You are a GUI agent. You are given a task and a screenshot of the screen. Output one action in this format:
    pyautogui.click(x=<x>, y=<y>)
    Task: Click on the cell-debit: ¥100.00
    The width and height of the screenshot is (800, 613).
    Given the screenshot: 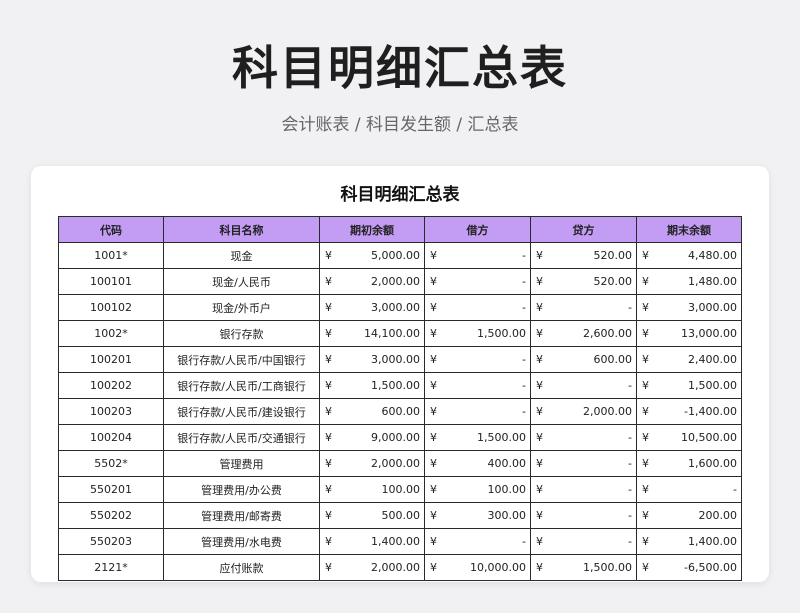 What is the action you would take?
    pyautogui.click(x=477, y=489)
    